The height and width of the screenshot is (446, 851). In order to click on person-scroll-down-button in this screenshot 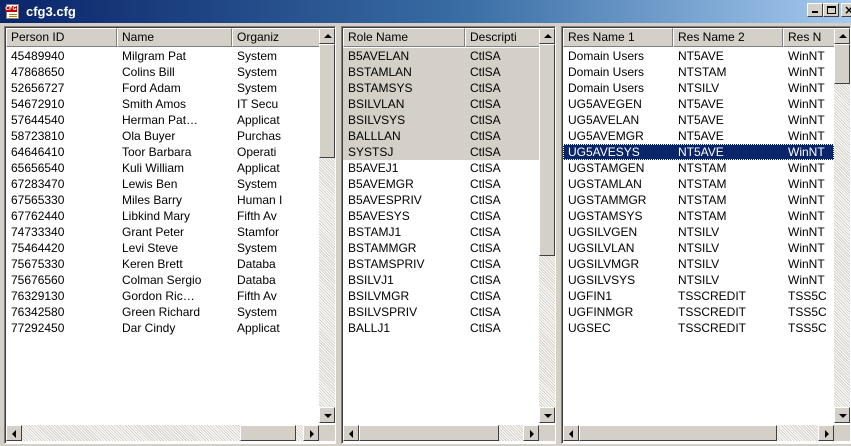, I will do `click(327, 415)`.